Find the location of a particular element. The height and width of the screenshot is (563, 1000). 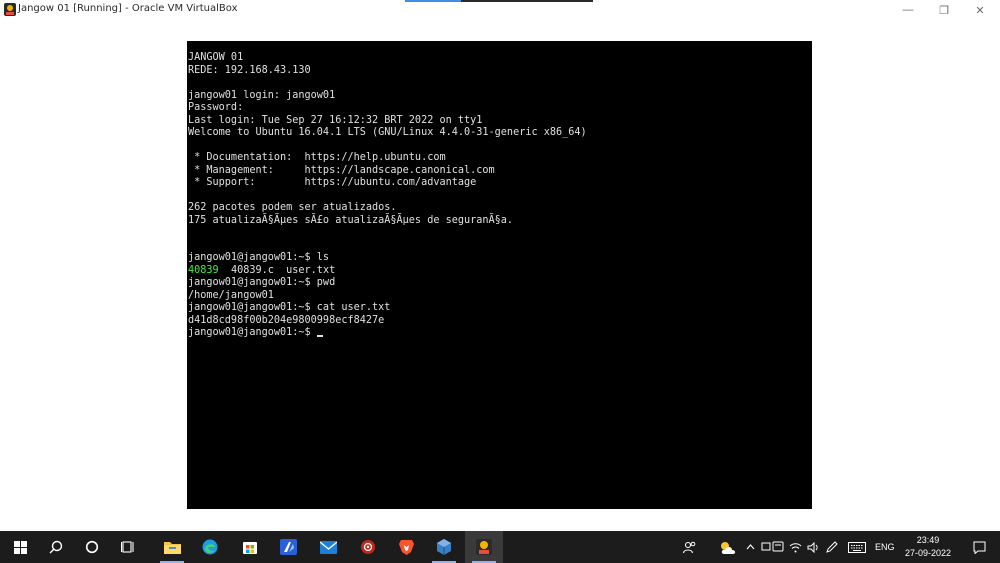

edge-icon is located at coordinates (210, 547).